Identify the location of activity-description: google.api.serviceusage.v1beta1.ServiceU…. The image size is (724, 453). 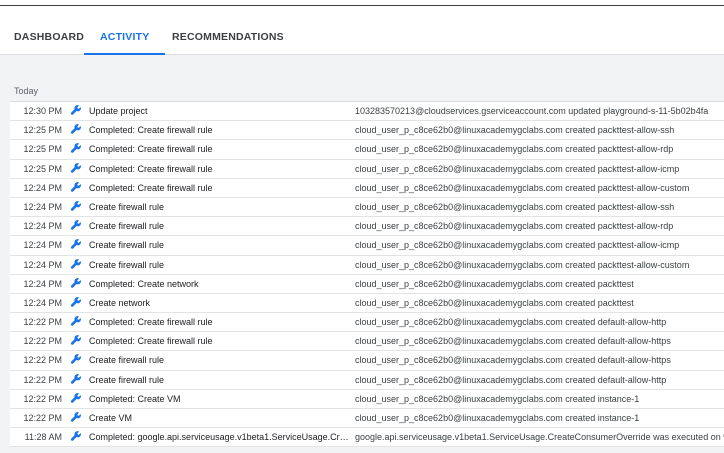
(539, 437).